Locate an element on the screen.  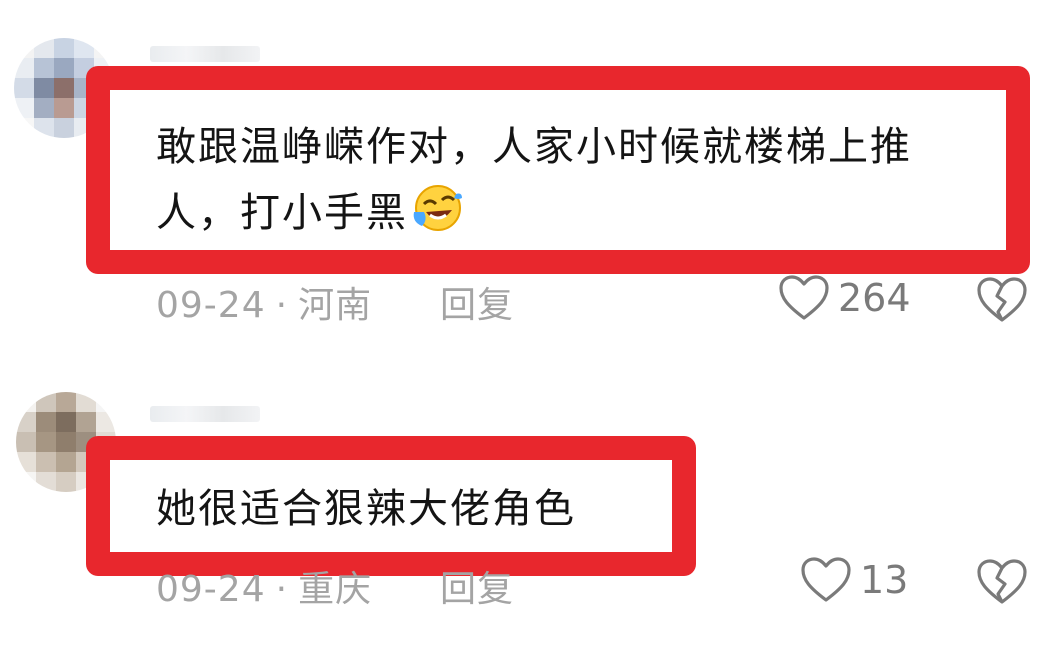
comment-text-line: 人，打小手黑 is located at coordinates (282, 213).